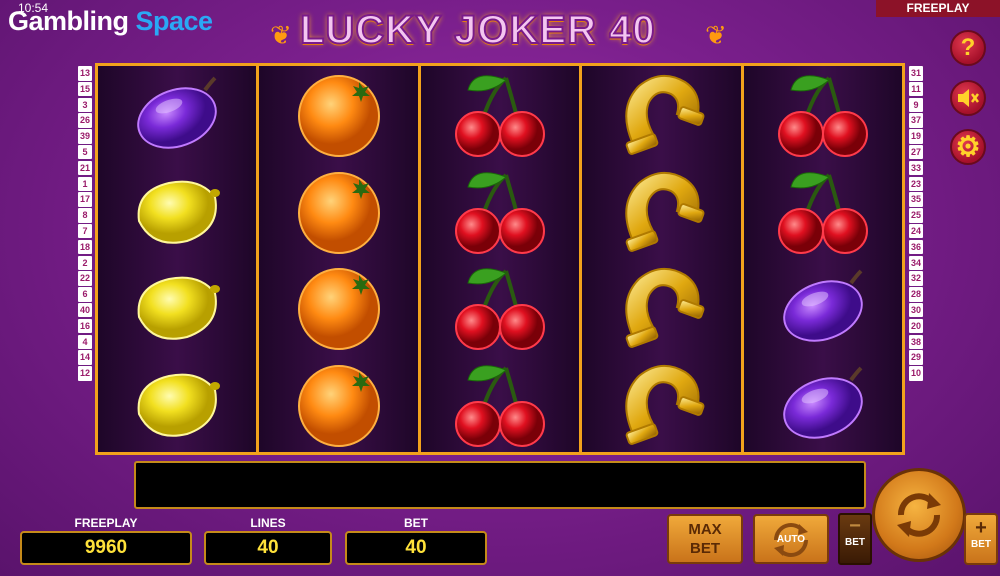  What do you see at coordinates (85, 89) in the screenshot?
I see `payline-number: 15` at bounding box center [85, 89].